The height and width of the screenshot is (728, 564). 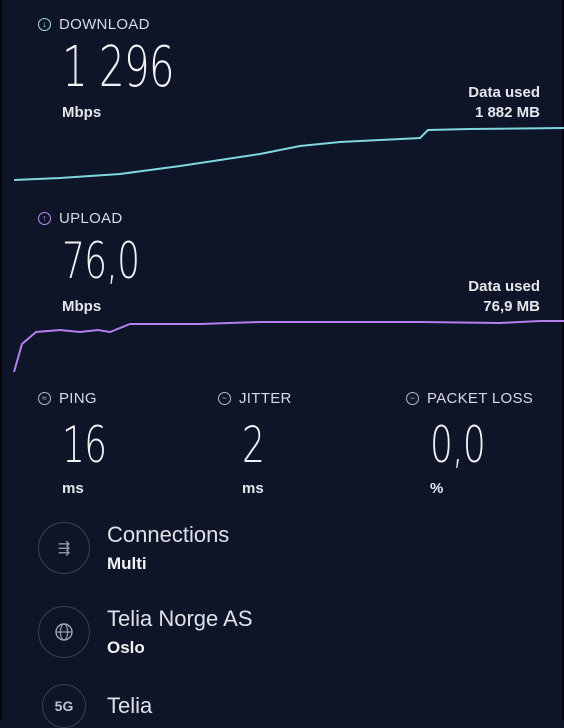 I want to click on globe-icon-graphic, so click(x=64, y=632).